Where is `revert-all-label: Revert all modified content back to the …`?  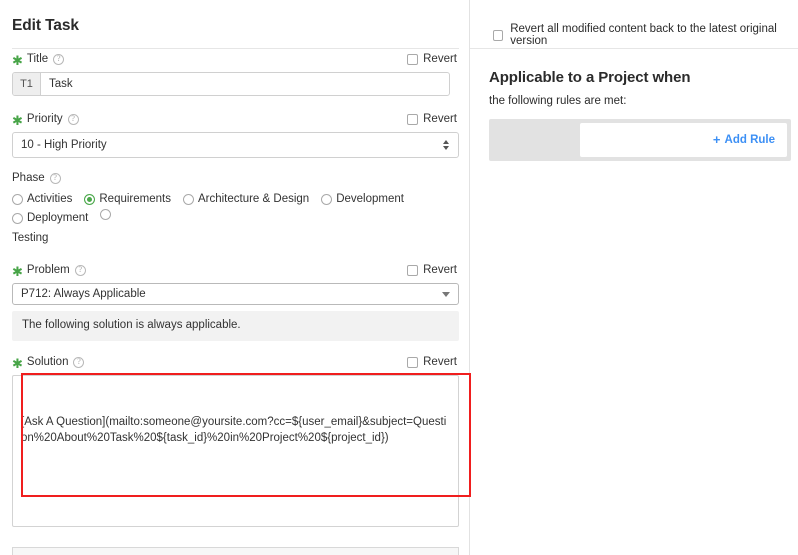 revert-all-label: Revert all modified content back to the … is located at coordinates (643, 35).